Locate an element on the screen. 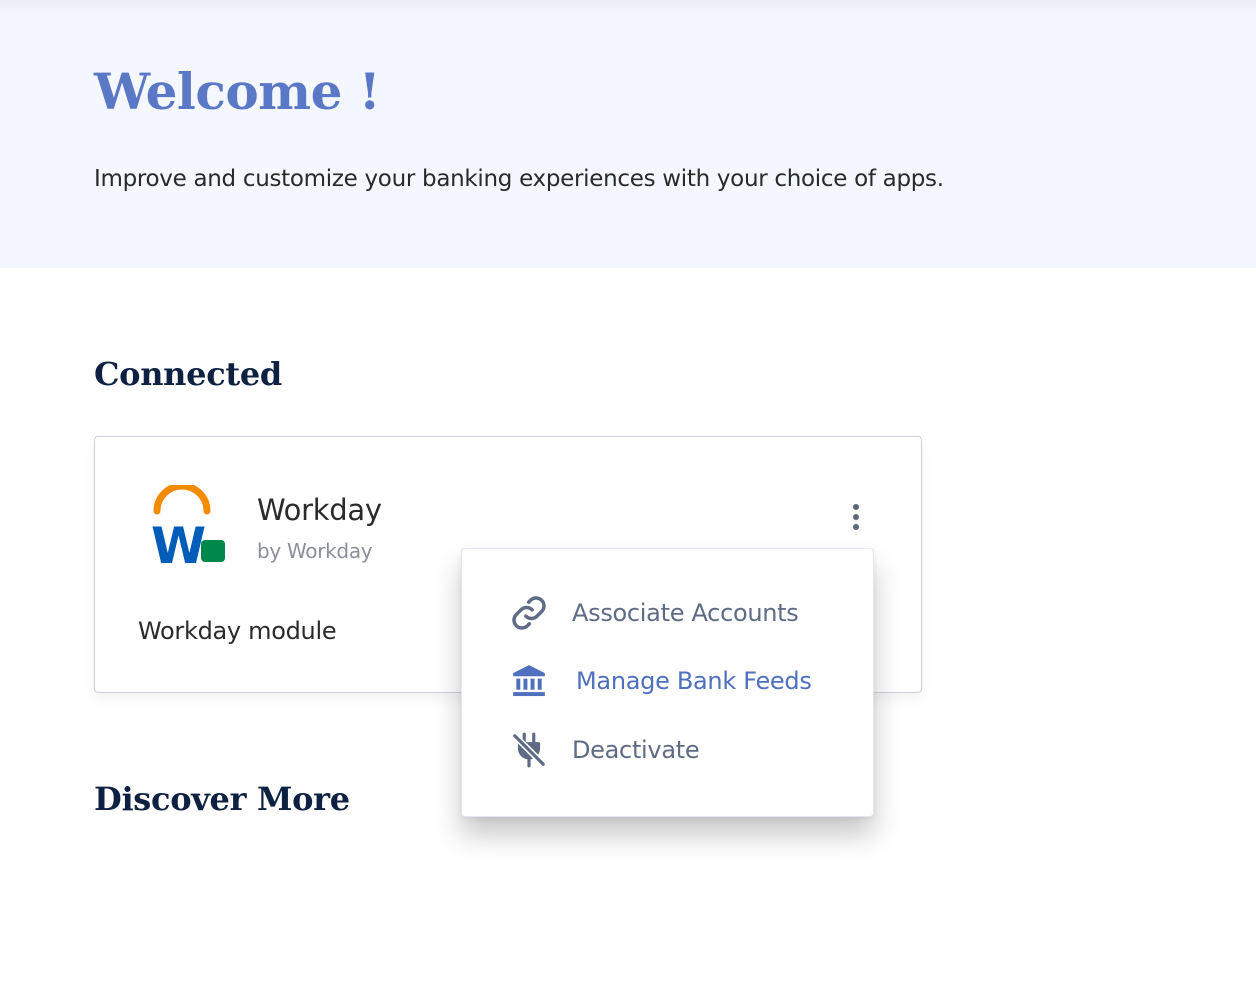 This screenshot has width=1256, height=988. workday-logo: W is located at coordinates (190, 528).